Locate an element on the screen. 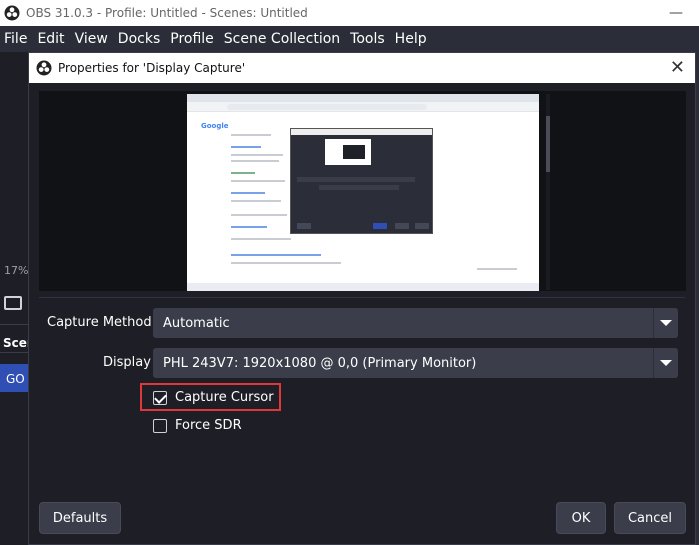 The width and height of the screenshot is (699, 545). main-left-panel: 17% Scen GO is located at coordinates (17, 298).